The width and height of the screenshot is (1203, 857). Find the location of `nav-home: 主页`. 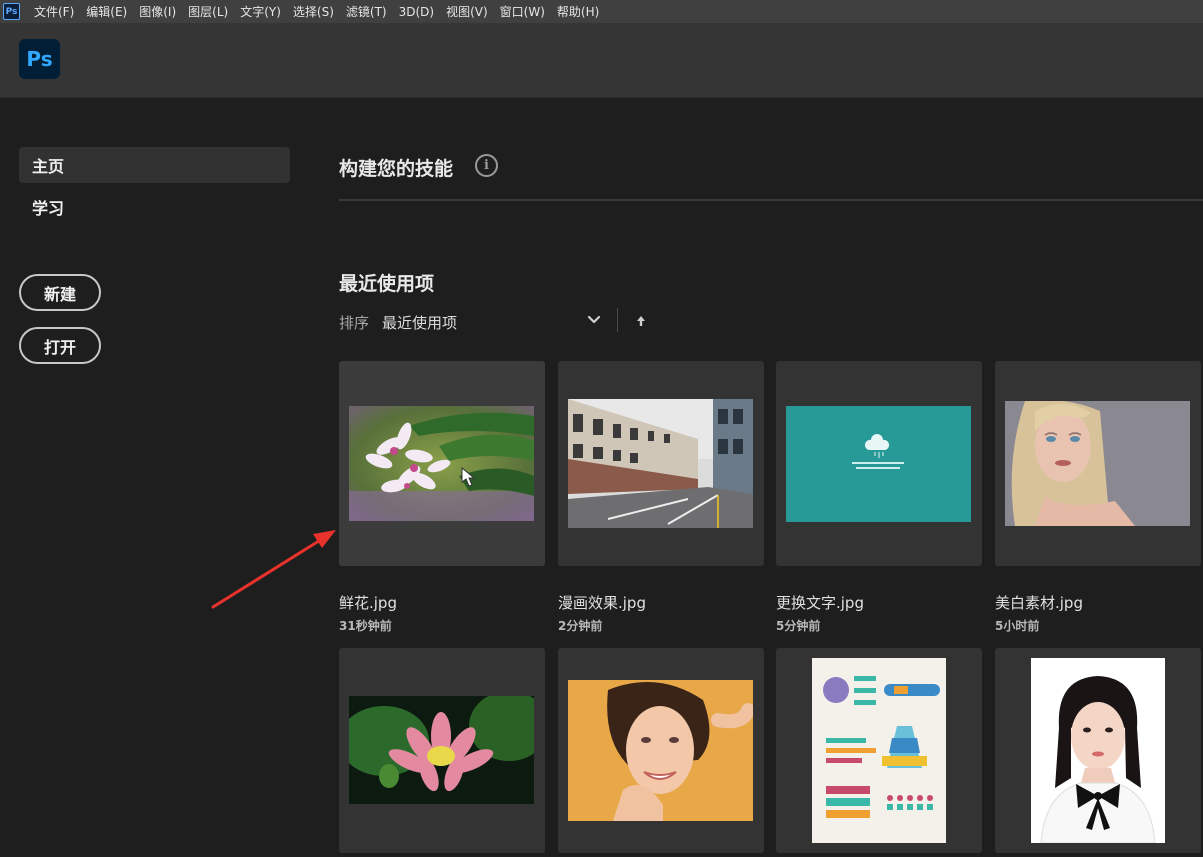

nav-home: 主页 is located at coordinates (154, 165).